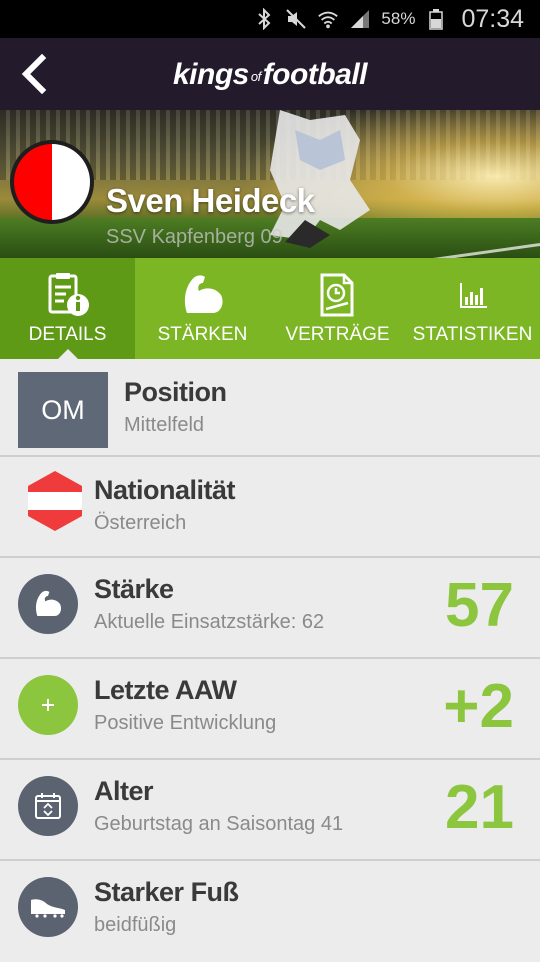 This screenshot has width=540, height=962. Describe the element at coordinates (209, 622) in the screenshot. I see `item-subtitle: Aktuelle Einsatzstärke: 62` at that location.